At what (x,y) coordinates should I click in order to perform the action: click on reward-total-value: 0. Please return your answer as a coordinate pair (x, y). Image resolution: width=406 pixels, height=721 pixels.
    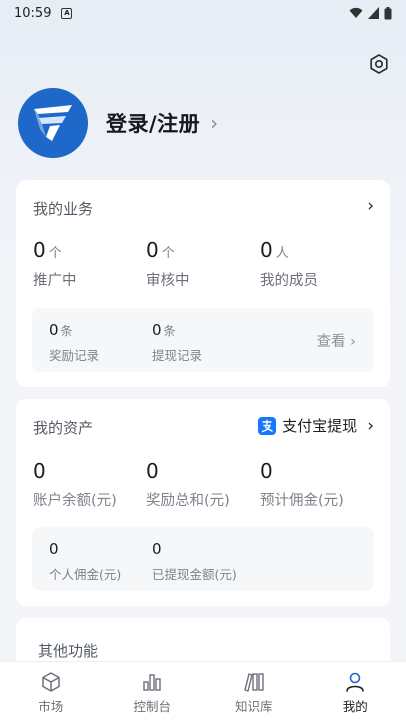
    Looking at the image, I should click on (152, 471).